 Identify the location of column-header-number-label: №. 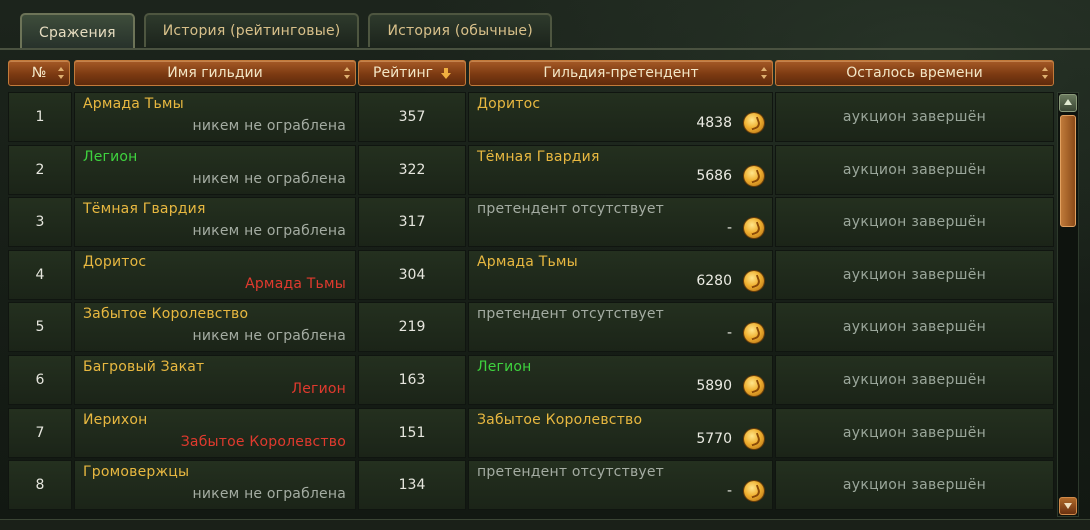
(39, 73).